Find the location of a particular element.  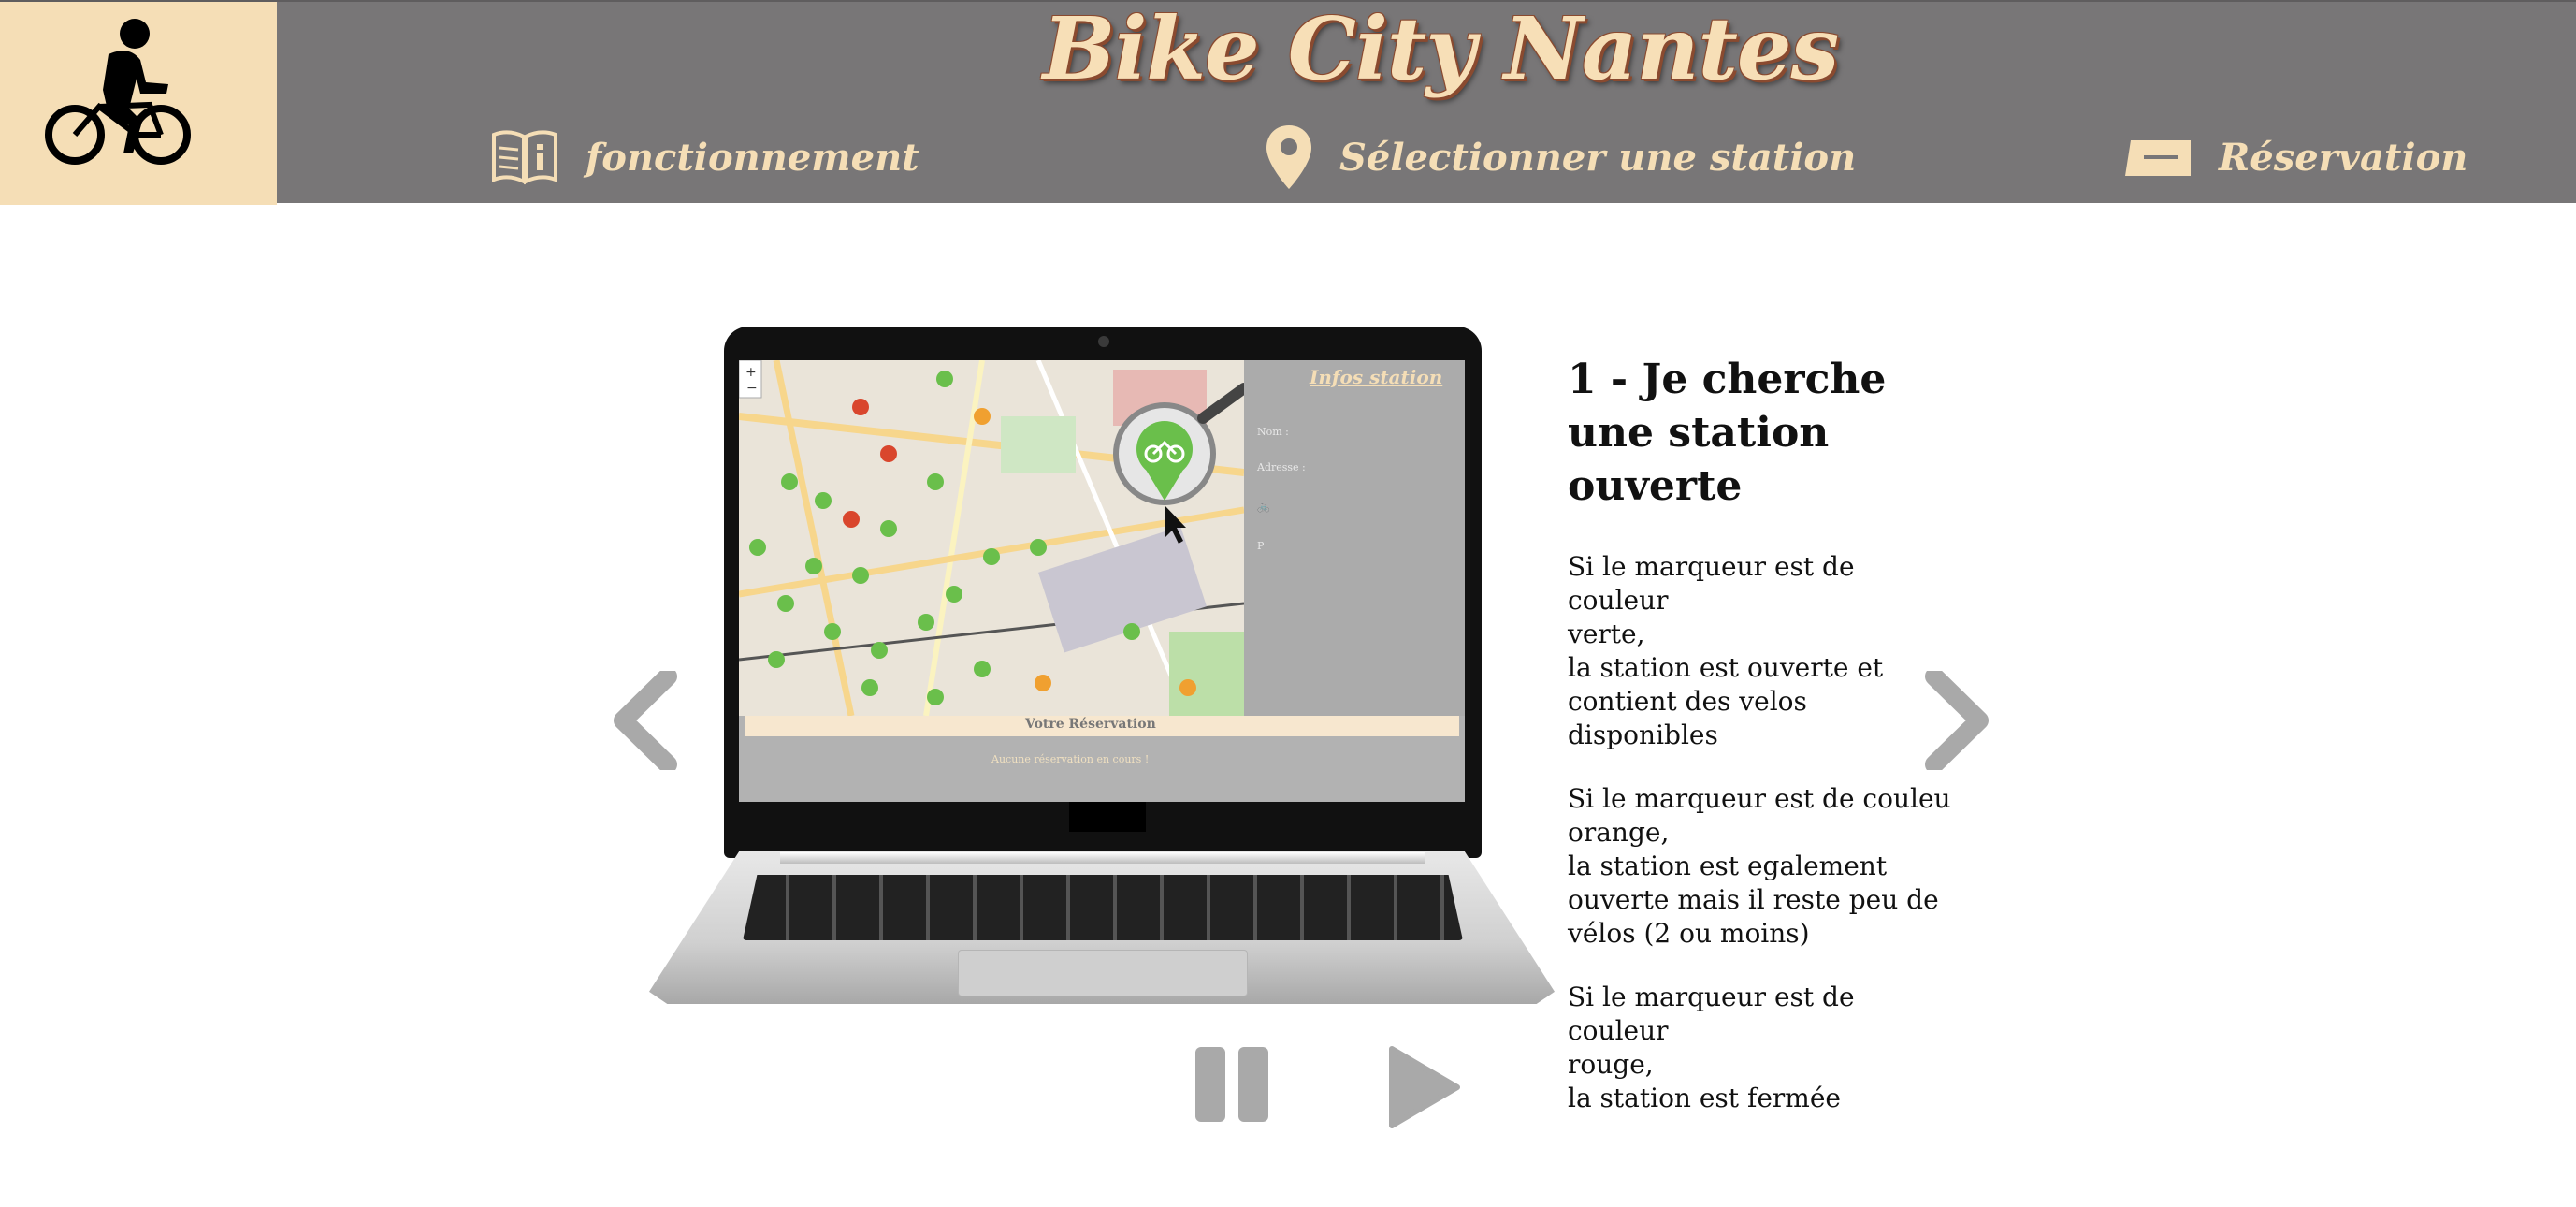

camera-dot is located at coordinates (1103, 341).